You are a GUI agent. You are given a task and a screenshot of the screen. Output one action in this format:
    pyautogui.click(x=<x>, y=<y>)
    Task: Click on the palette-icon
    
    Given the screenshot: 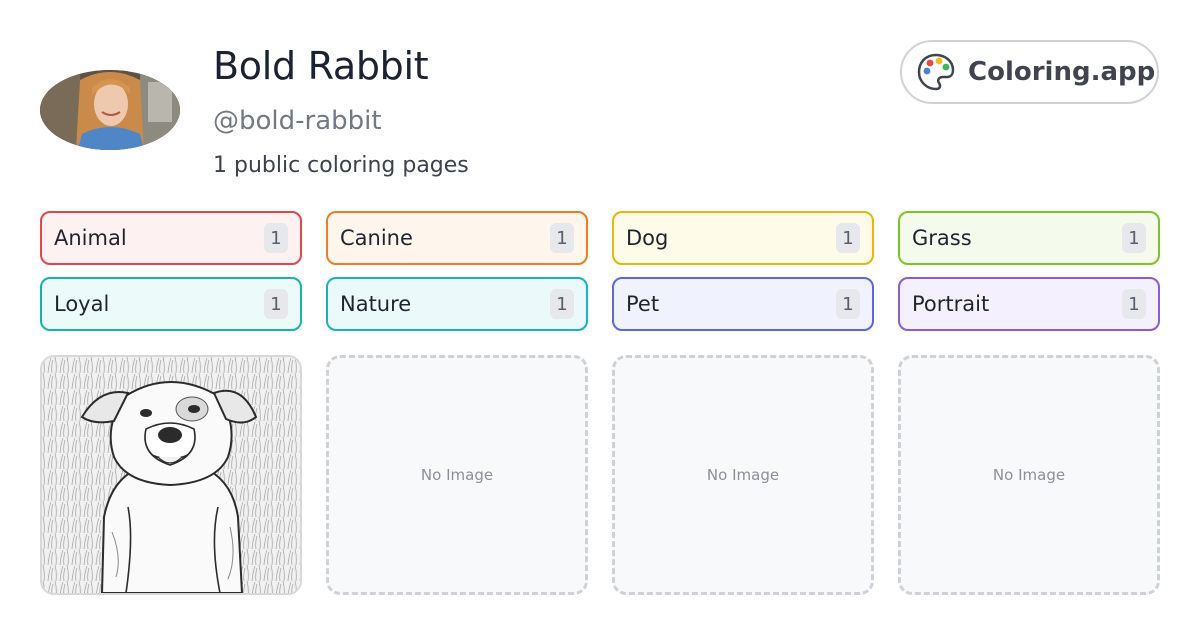 What is the action you would take?
    pyautogui.click(x=936, y=72)
    